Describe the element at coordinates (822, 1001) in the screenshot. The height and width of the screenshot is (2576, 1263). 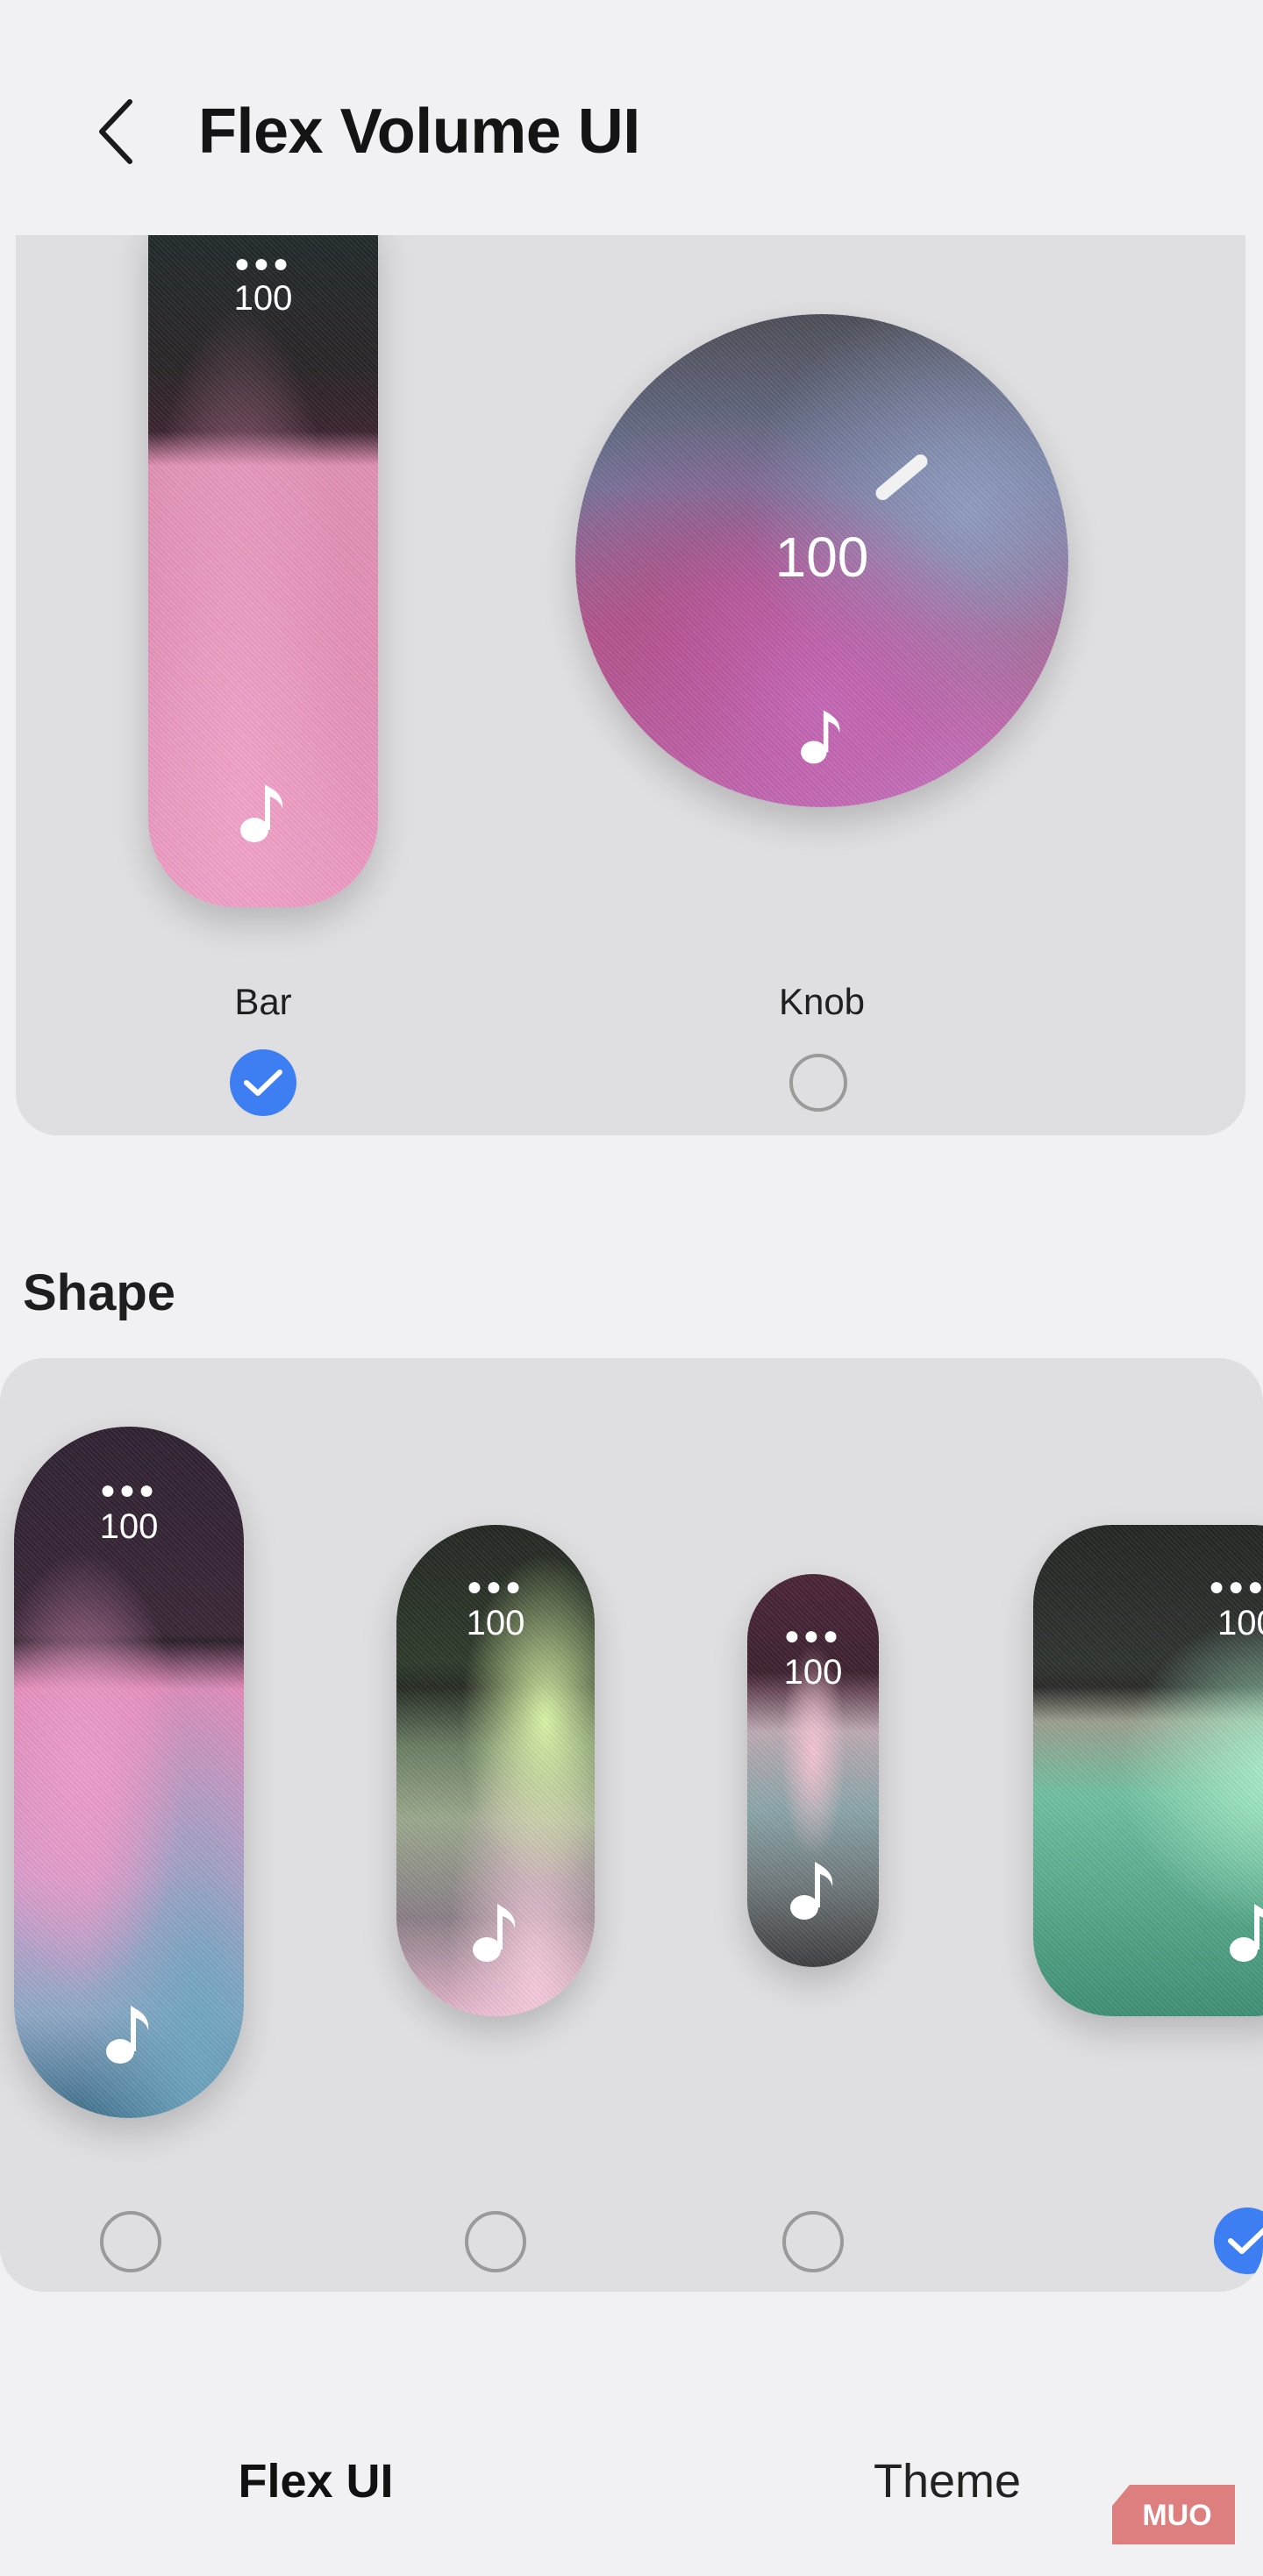
I see `knob-option-label: Knob` at that location.